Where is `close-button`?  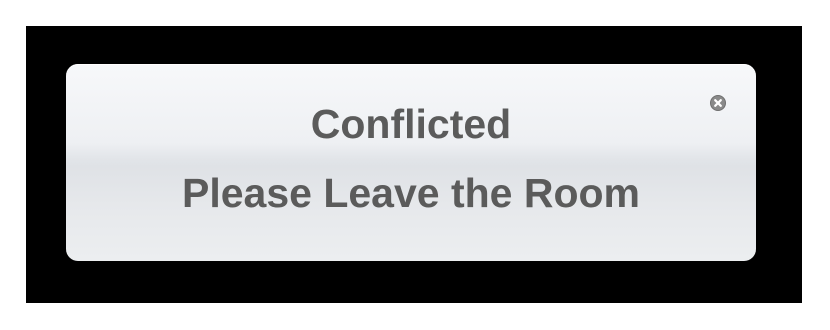 close-button is located at coordinates (718, 103).